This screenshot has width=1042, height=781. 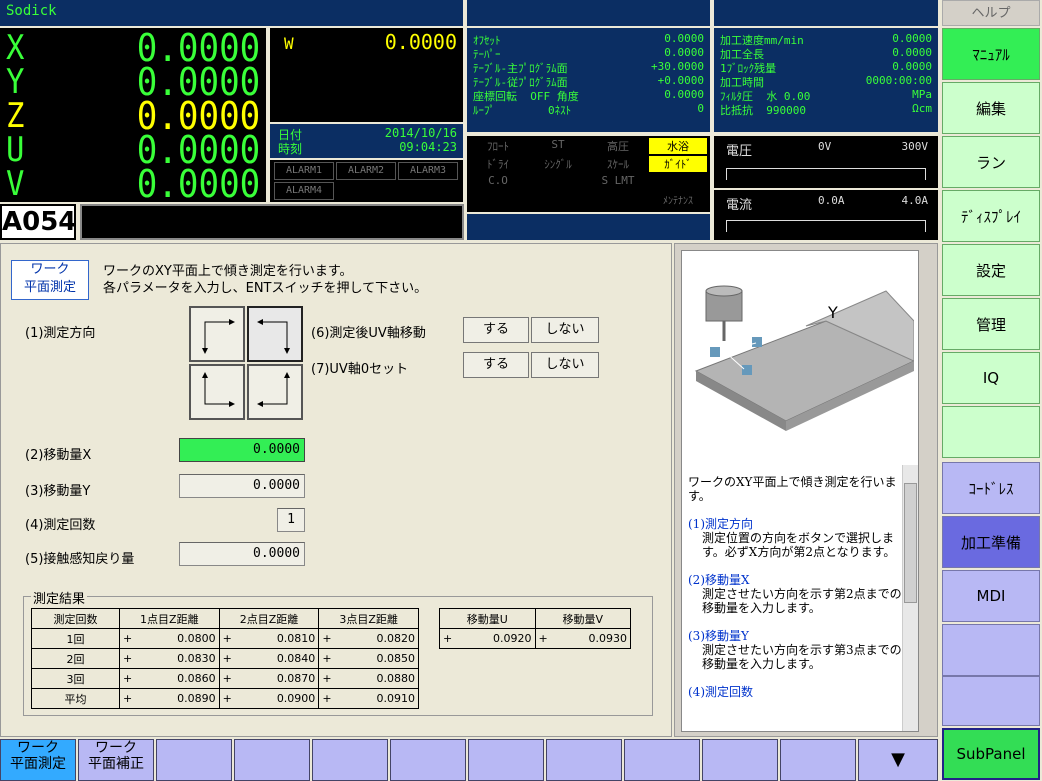 What do you see at coordinates (684, 94) in the screenshot?
I see `offset-value: 0.0000` at bounding box center [684, 94].